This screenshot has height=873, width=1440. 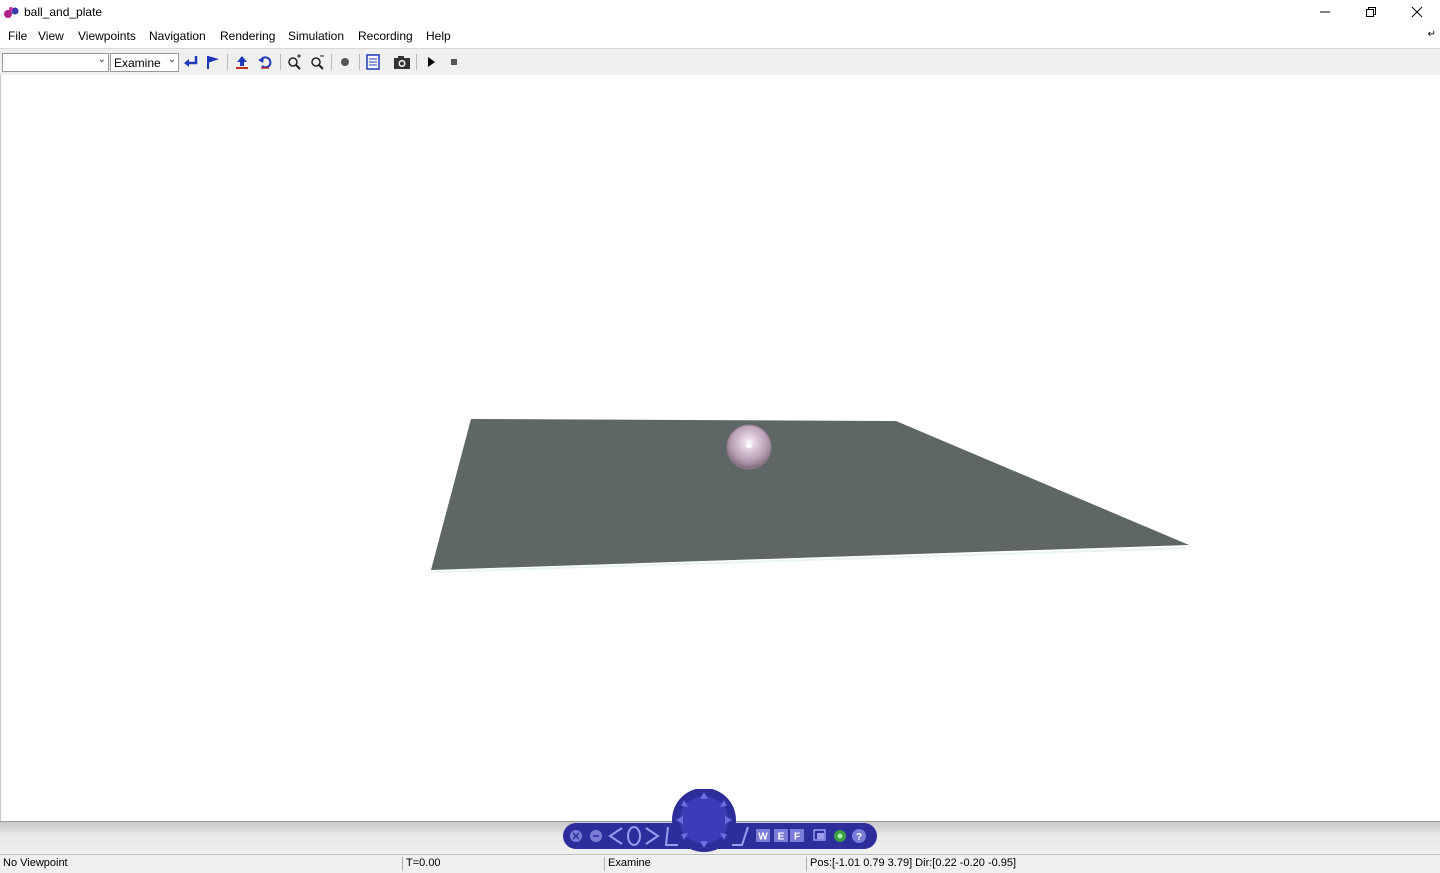 I want to click on menu-viewpoints: Viewpoints, so click(x=107, y=36).